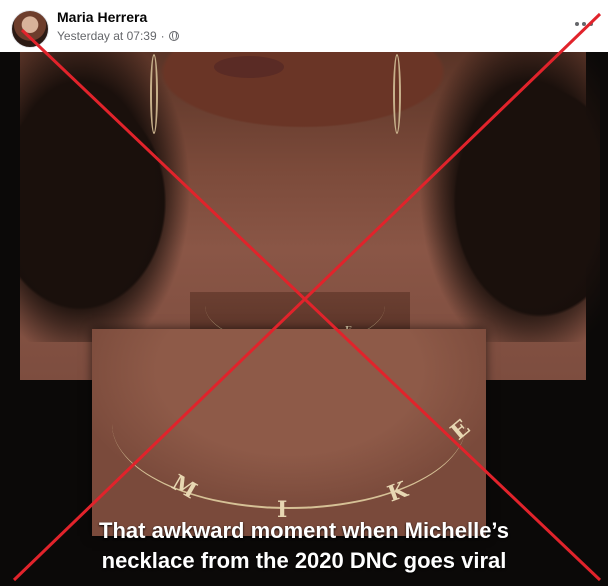  What do you see at coordinates (30, 29) in the screenshot?
I see `avatar` at bounding box center [30, 29].